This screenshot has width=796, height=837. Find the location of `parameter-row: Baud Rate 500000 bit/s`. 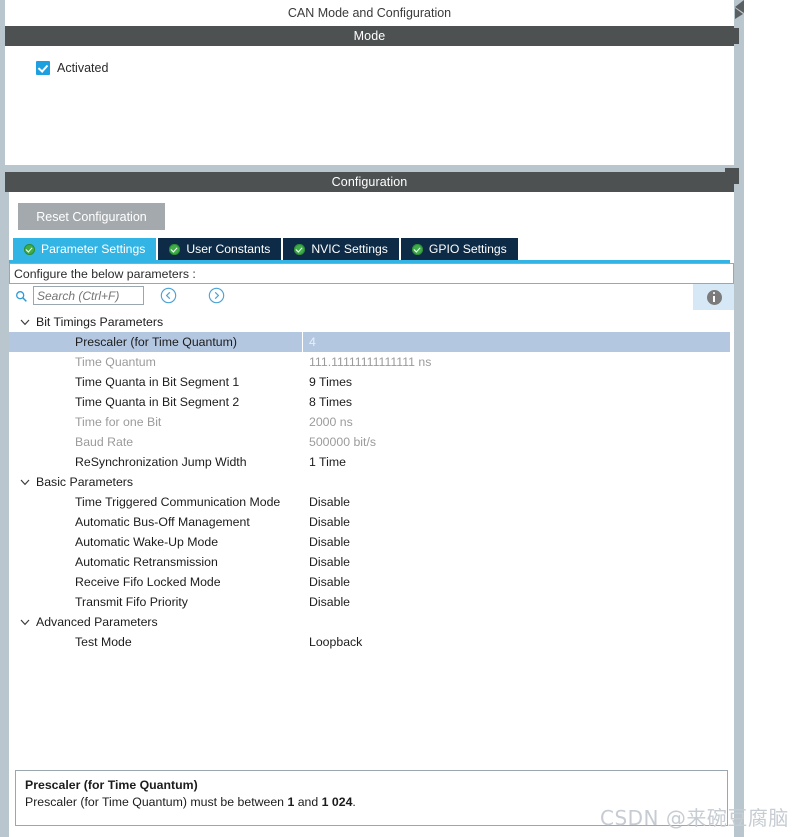

parameter-row: Baud Rate 500000 bit/s is located at coordinates (369, 442).